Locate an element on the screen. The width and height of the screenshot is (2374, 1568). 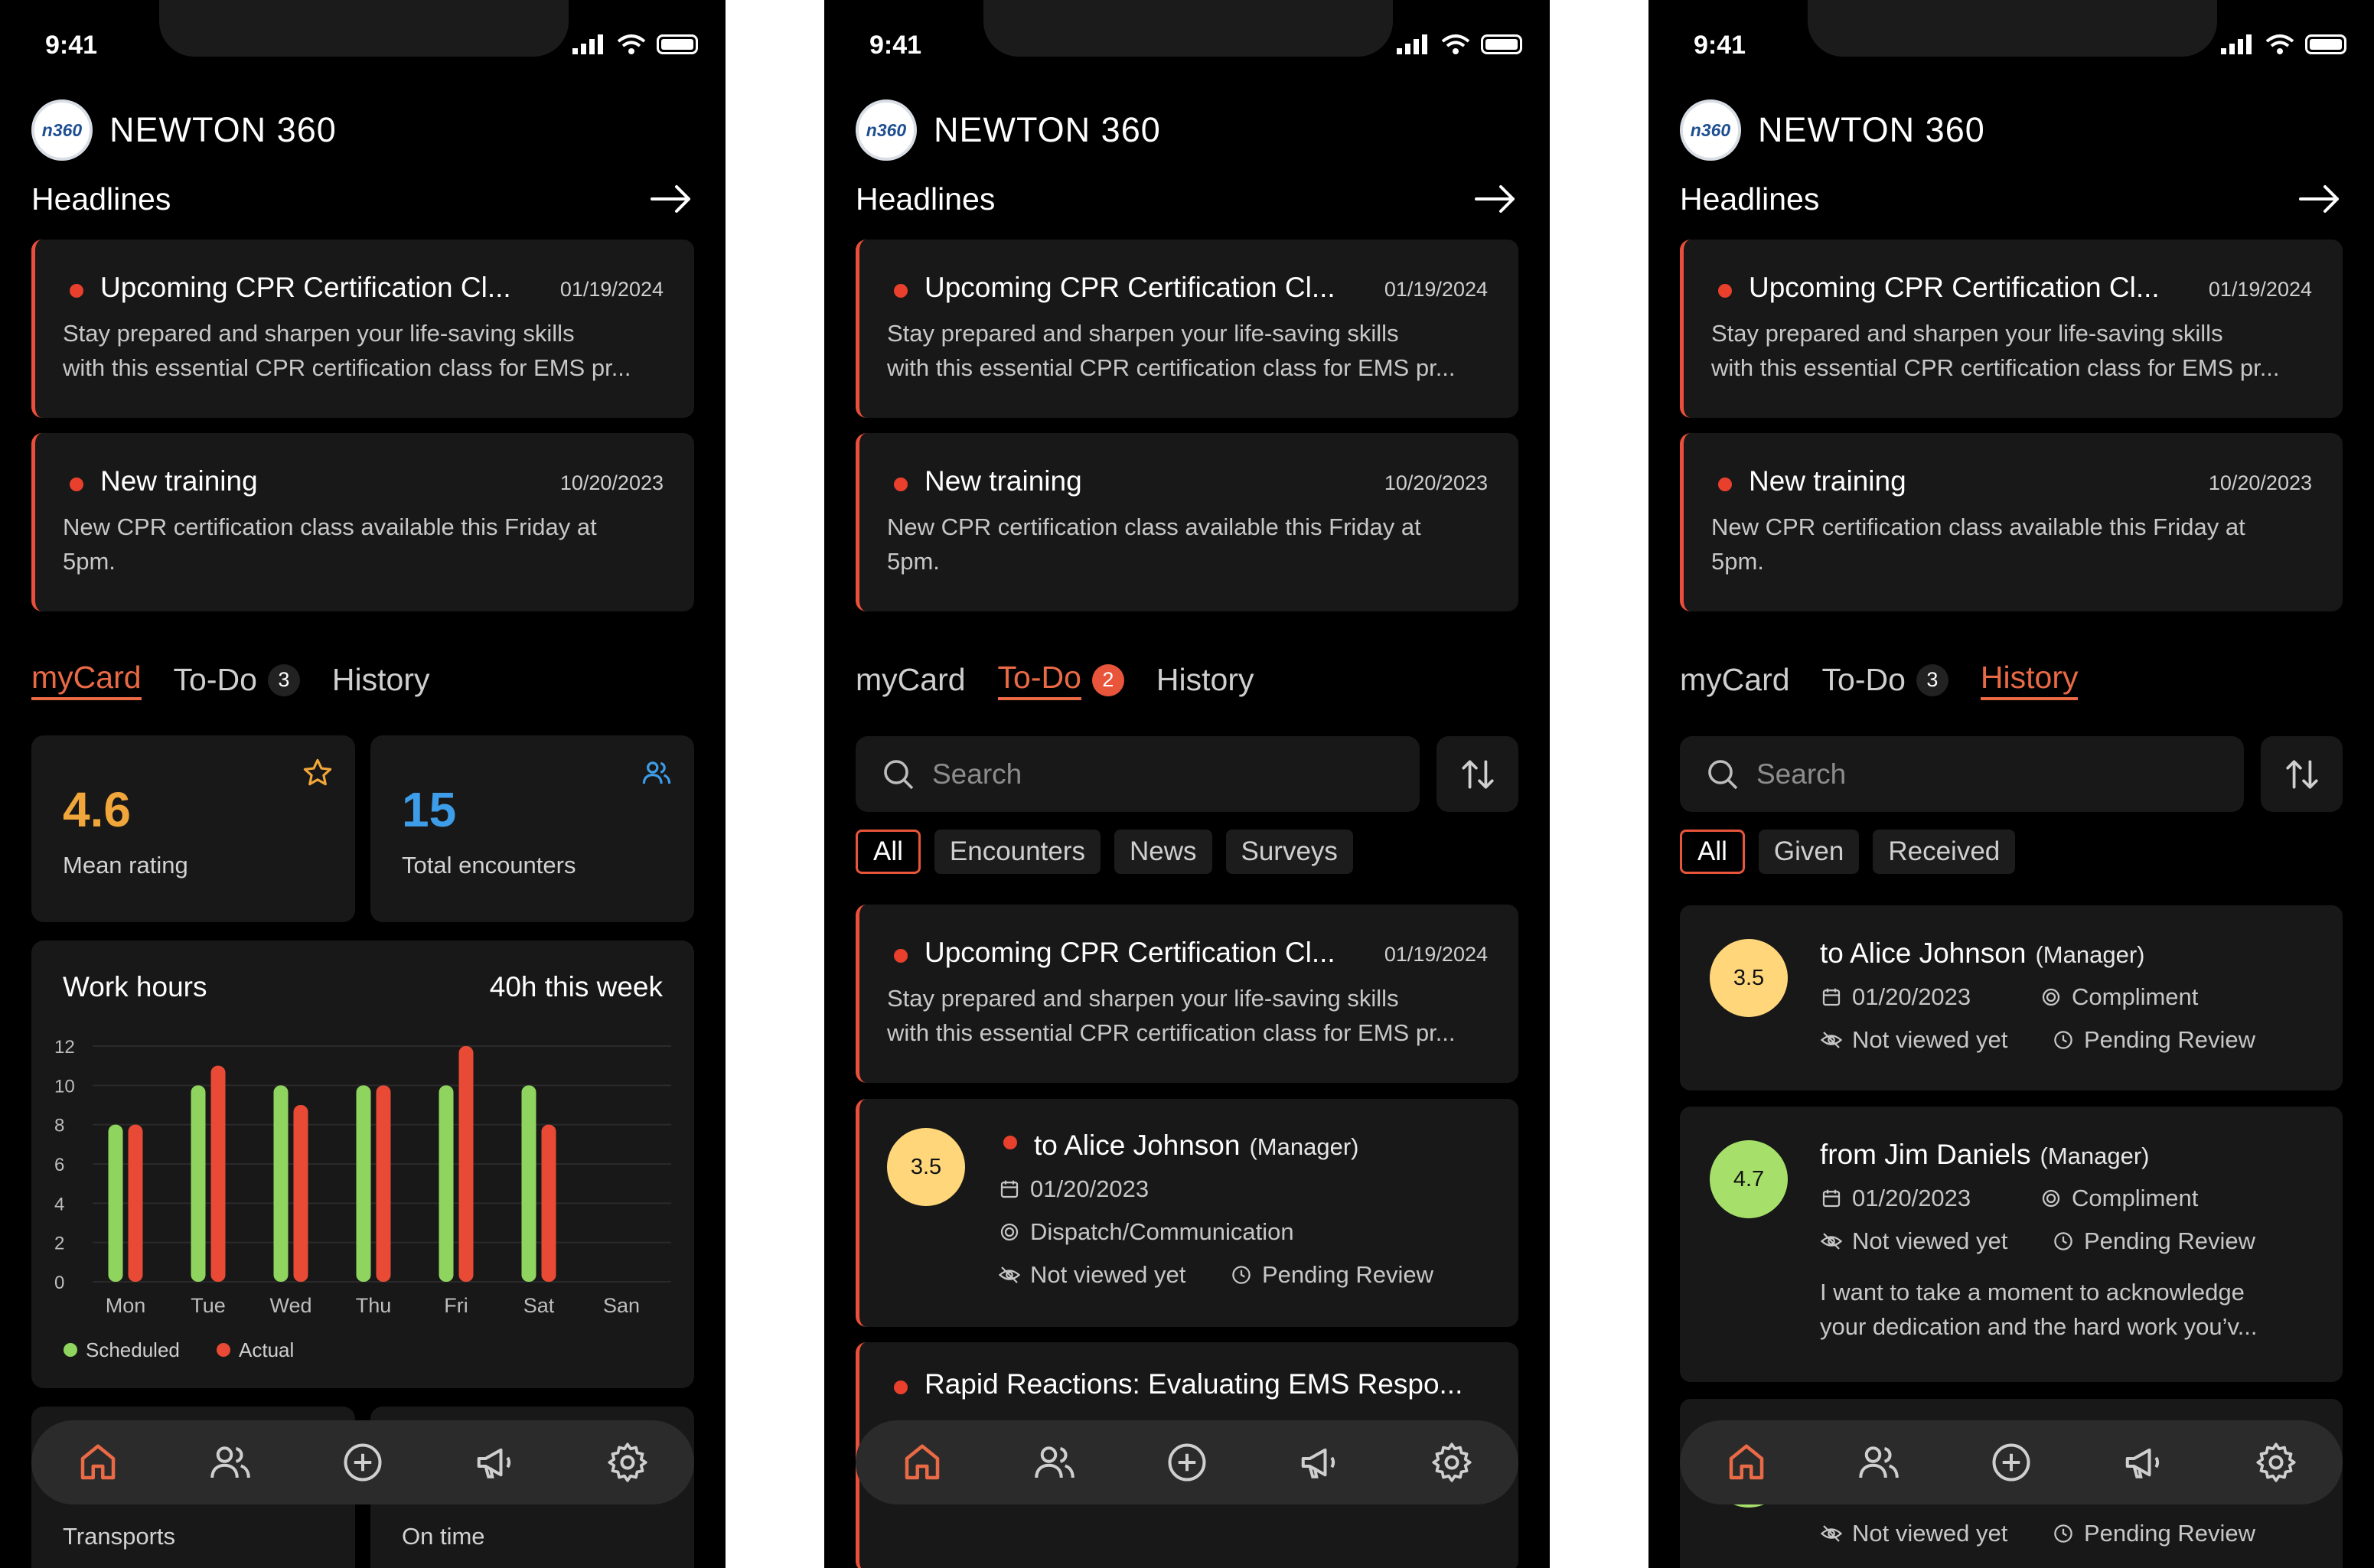
legend-label: Scheduled is located at coordinates (133, 1349).